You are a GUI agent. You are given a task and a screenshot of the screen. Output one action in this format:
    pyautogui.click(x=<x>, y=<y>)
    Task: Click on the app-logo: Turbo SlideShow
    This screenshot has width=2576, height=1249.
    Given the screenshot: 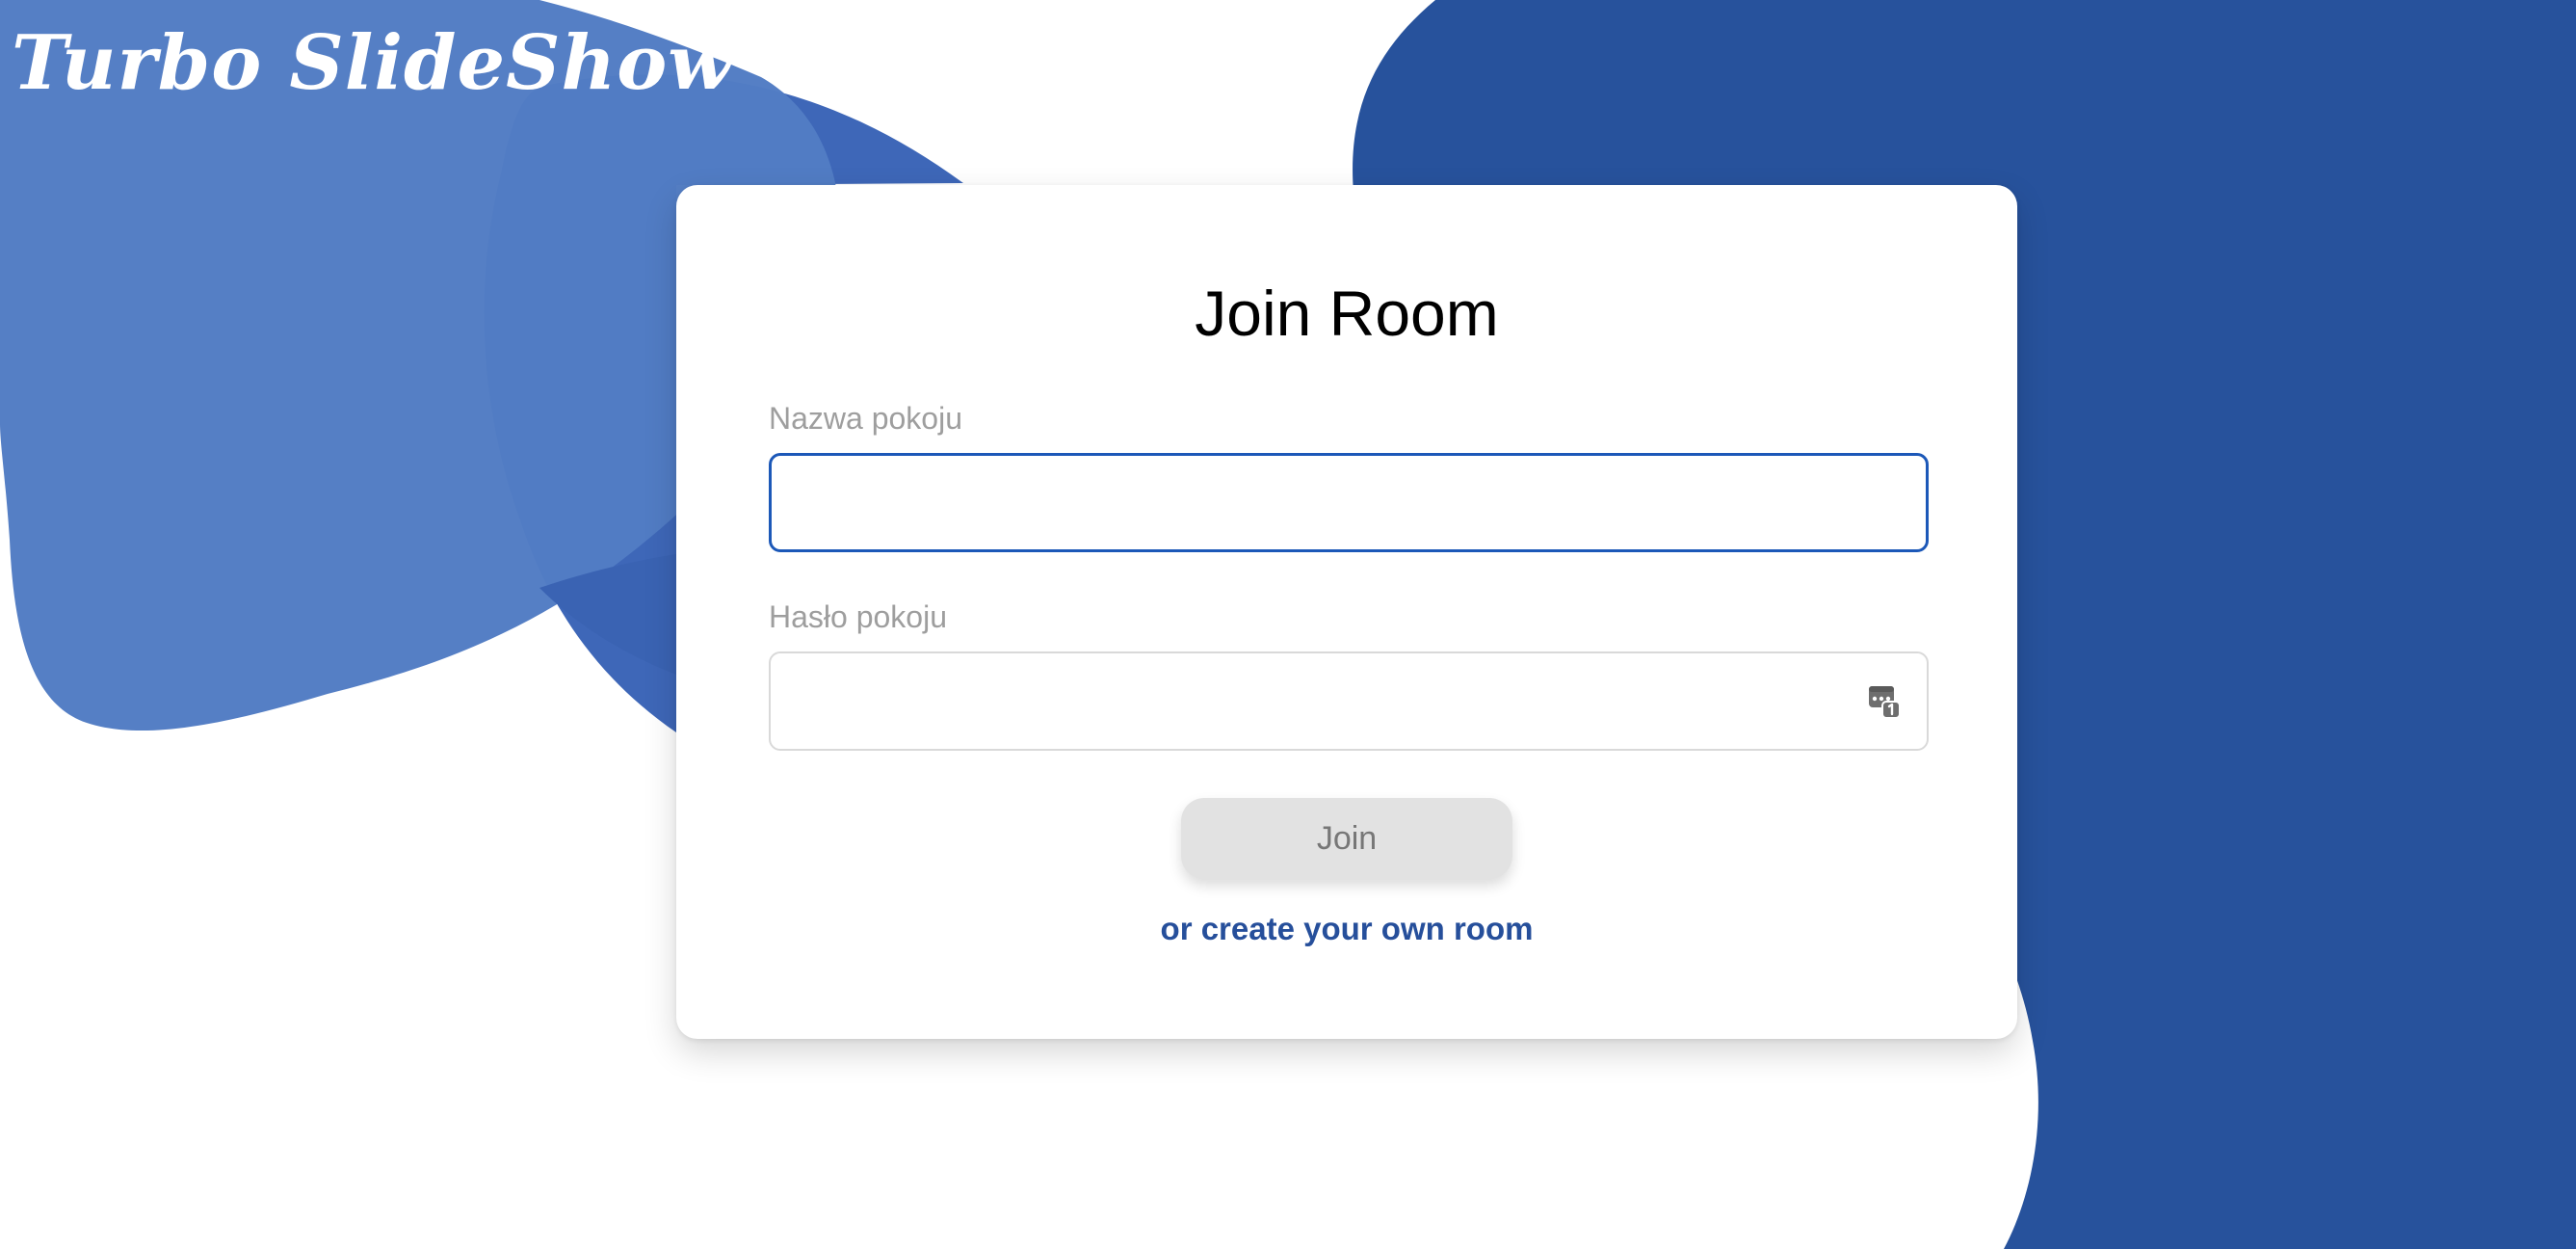 What is the action you would take?
    pyautogui.click(x=372, y=63)
    